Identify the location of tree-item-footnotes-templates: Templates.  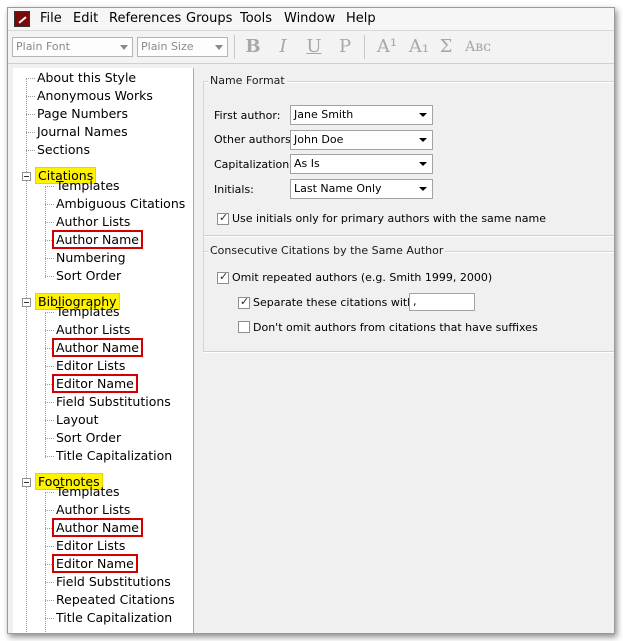
(88, 492).